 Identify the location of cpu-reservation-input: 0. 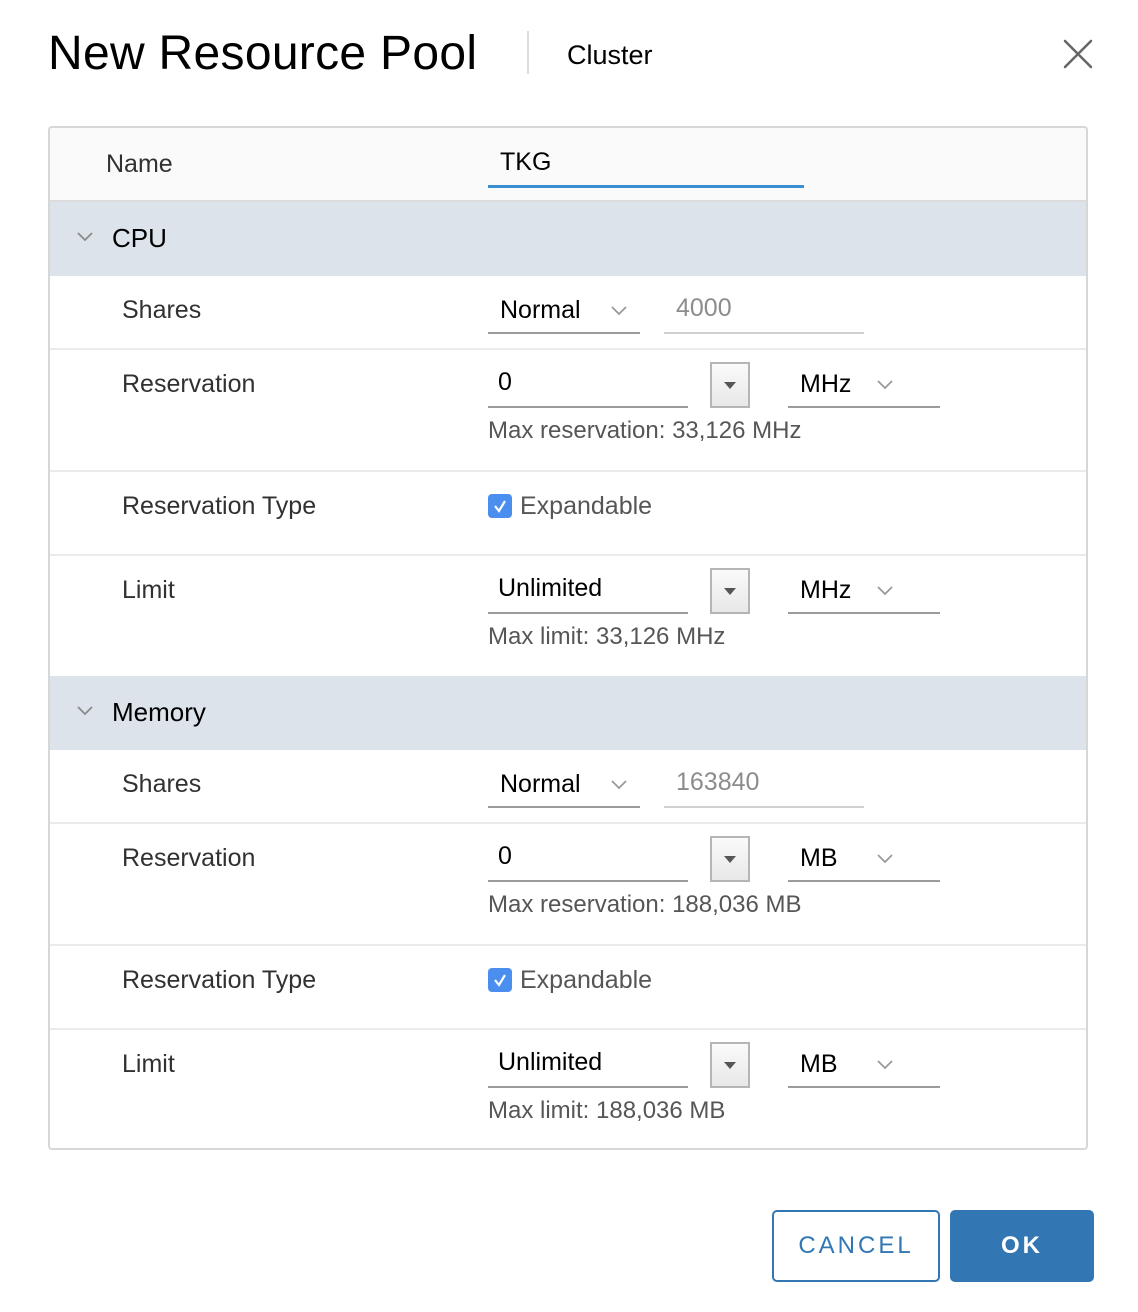
(588, 384).